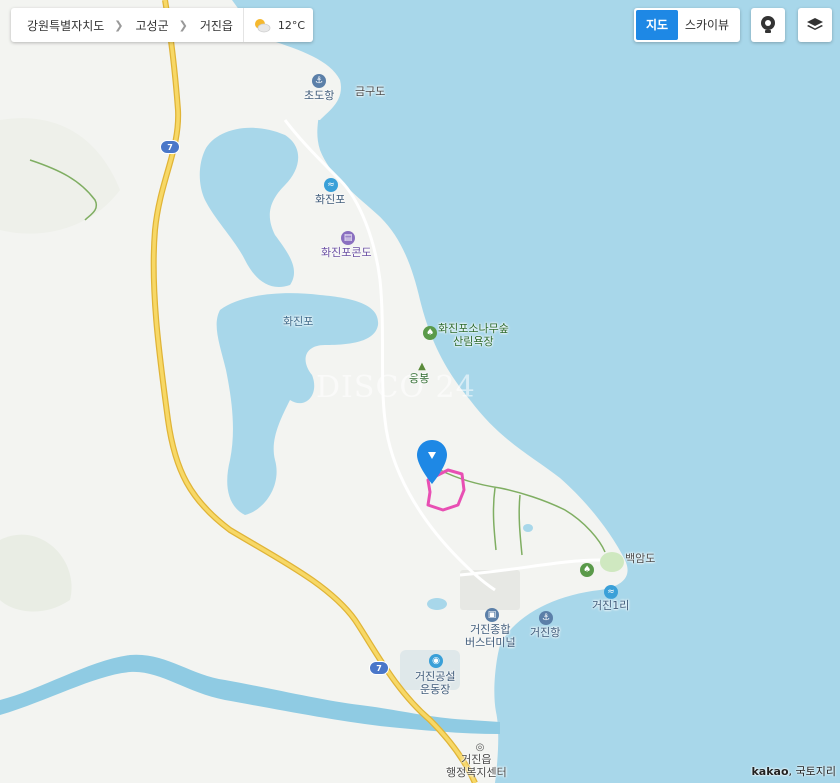  I want to click on map-view-button: 지도, so click(657, 25).